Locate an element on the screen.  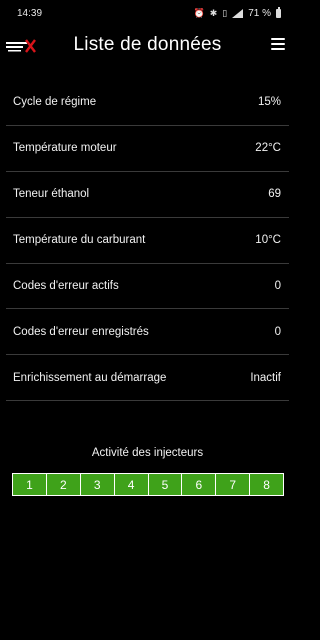
data-row-temperature-moteur: Température moteur 22°C is located at coordinates (147, 149).